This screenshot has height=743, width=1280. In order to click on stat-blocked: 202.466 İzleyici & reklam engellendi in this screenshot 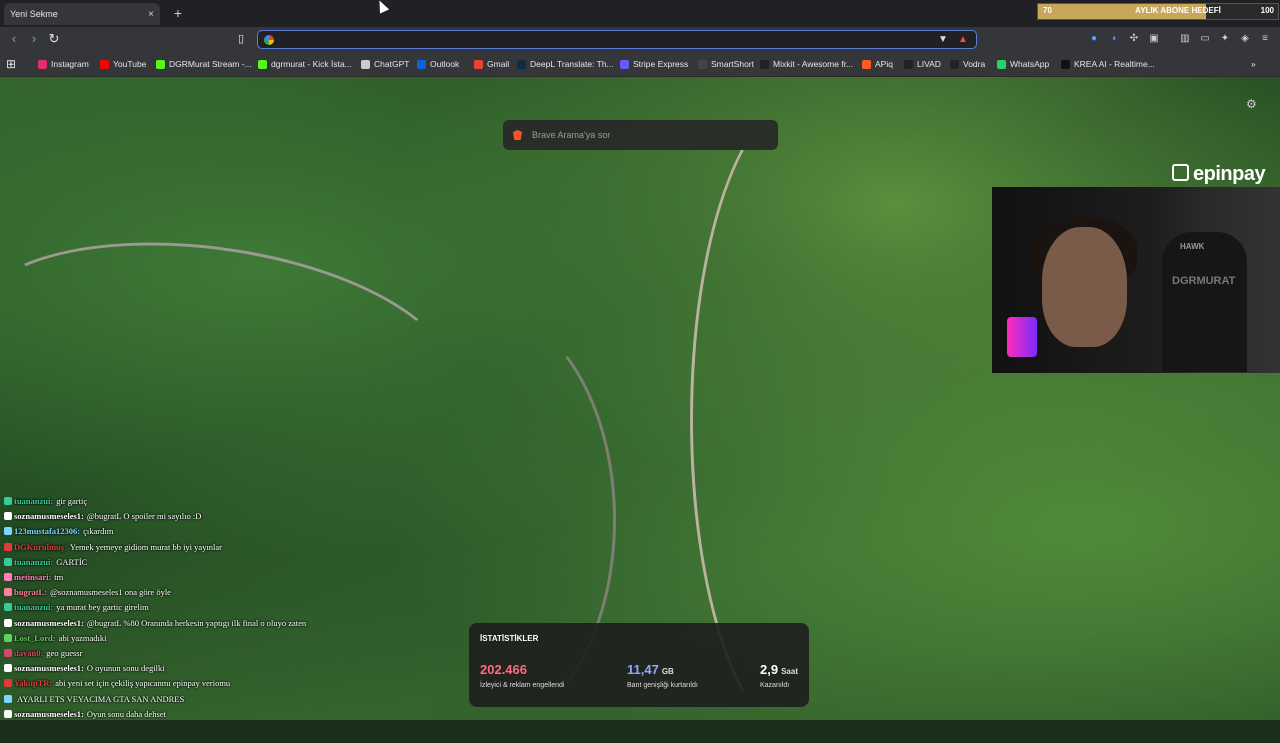, I will do `click(522, 675)`.